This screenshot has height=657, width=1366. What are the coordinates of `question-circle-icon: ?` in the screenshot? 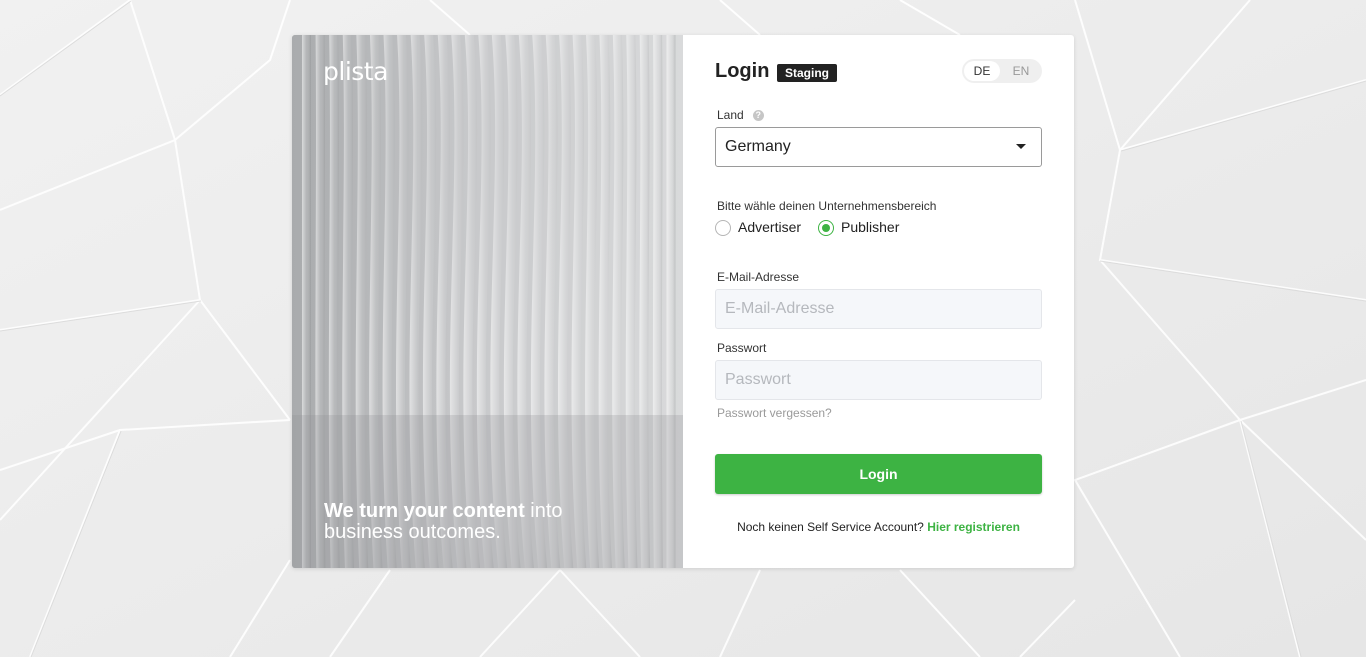 It's located at (758, 115).